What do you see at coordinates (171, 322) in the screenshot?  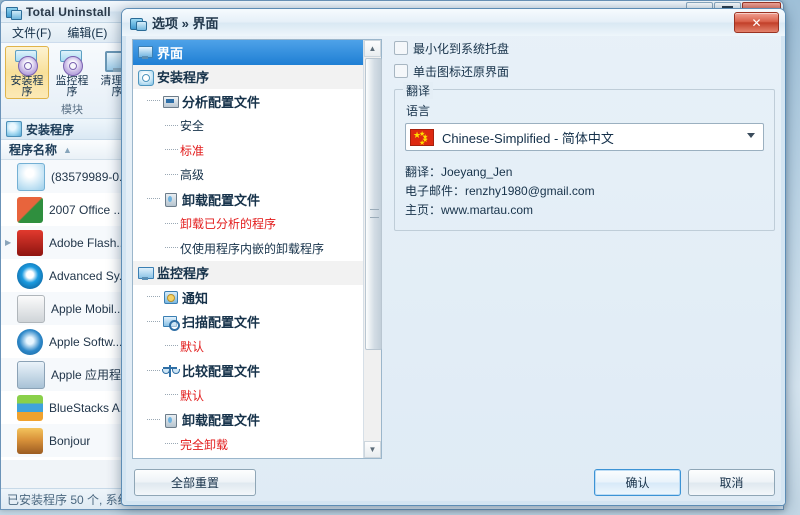 I see `search-icon` at bounding box center [171, 322].